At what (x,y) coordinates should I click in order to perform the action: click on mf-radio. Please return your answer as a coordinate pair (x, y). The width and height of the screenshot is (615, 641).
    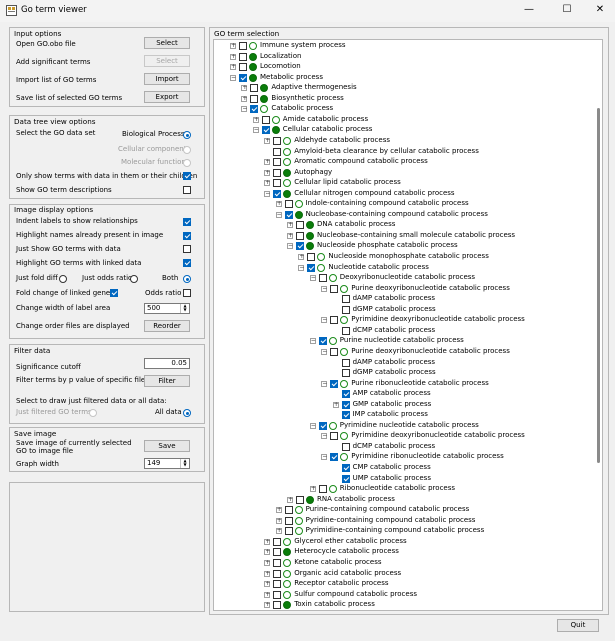
    Looking at the image, I should click on (187, 163).